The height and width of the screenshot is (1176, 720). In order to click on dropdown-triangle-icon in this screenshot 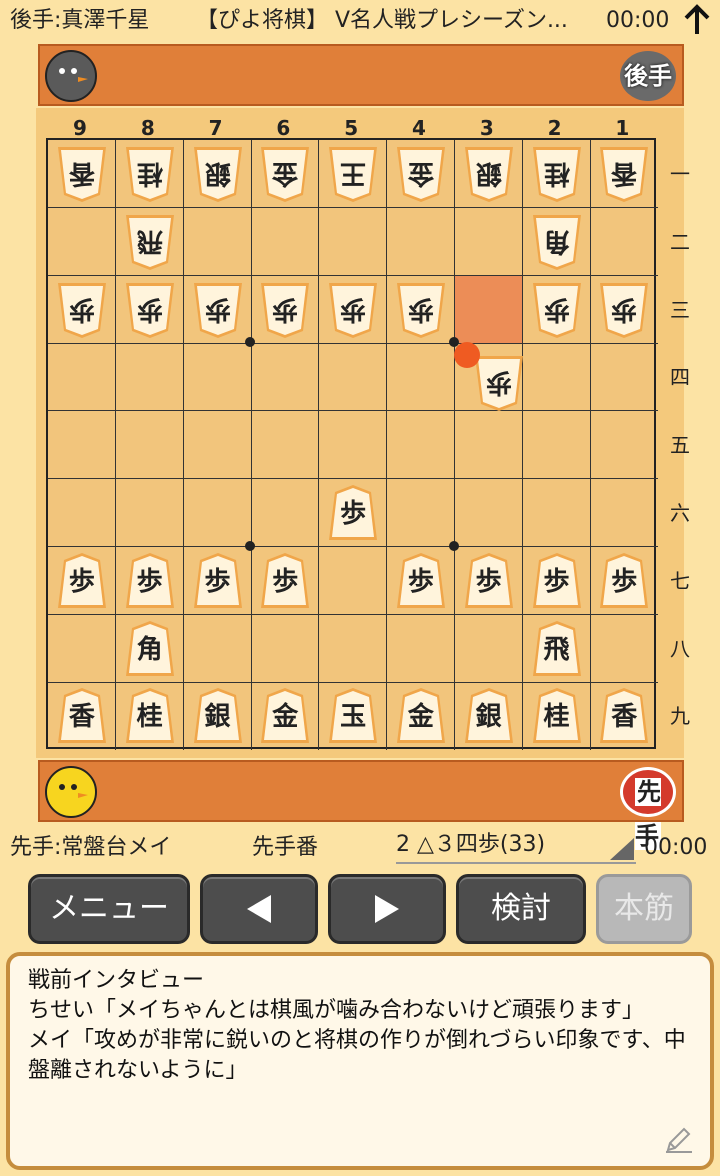, I will do `click(622, 849)`.